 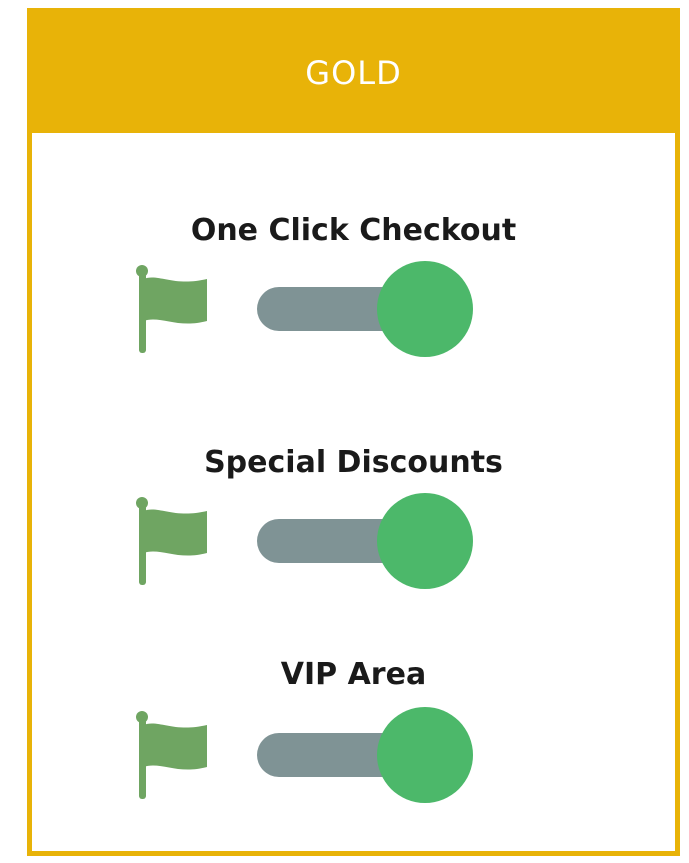 I want to click on feature-label-vip-area: VIP Area, so click(x=353, y=674).